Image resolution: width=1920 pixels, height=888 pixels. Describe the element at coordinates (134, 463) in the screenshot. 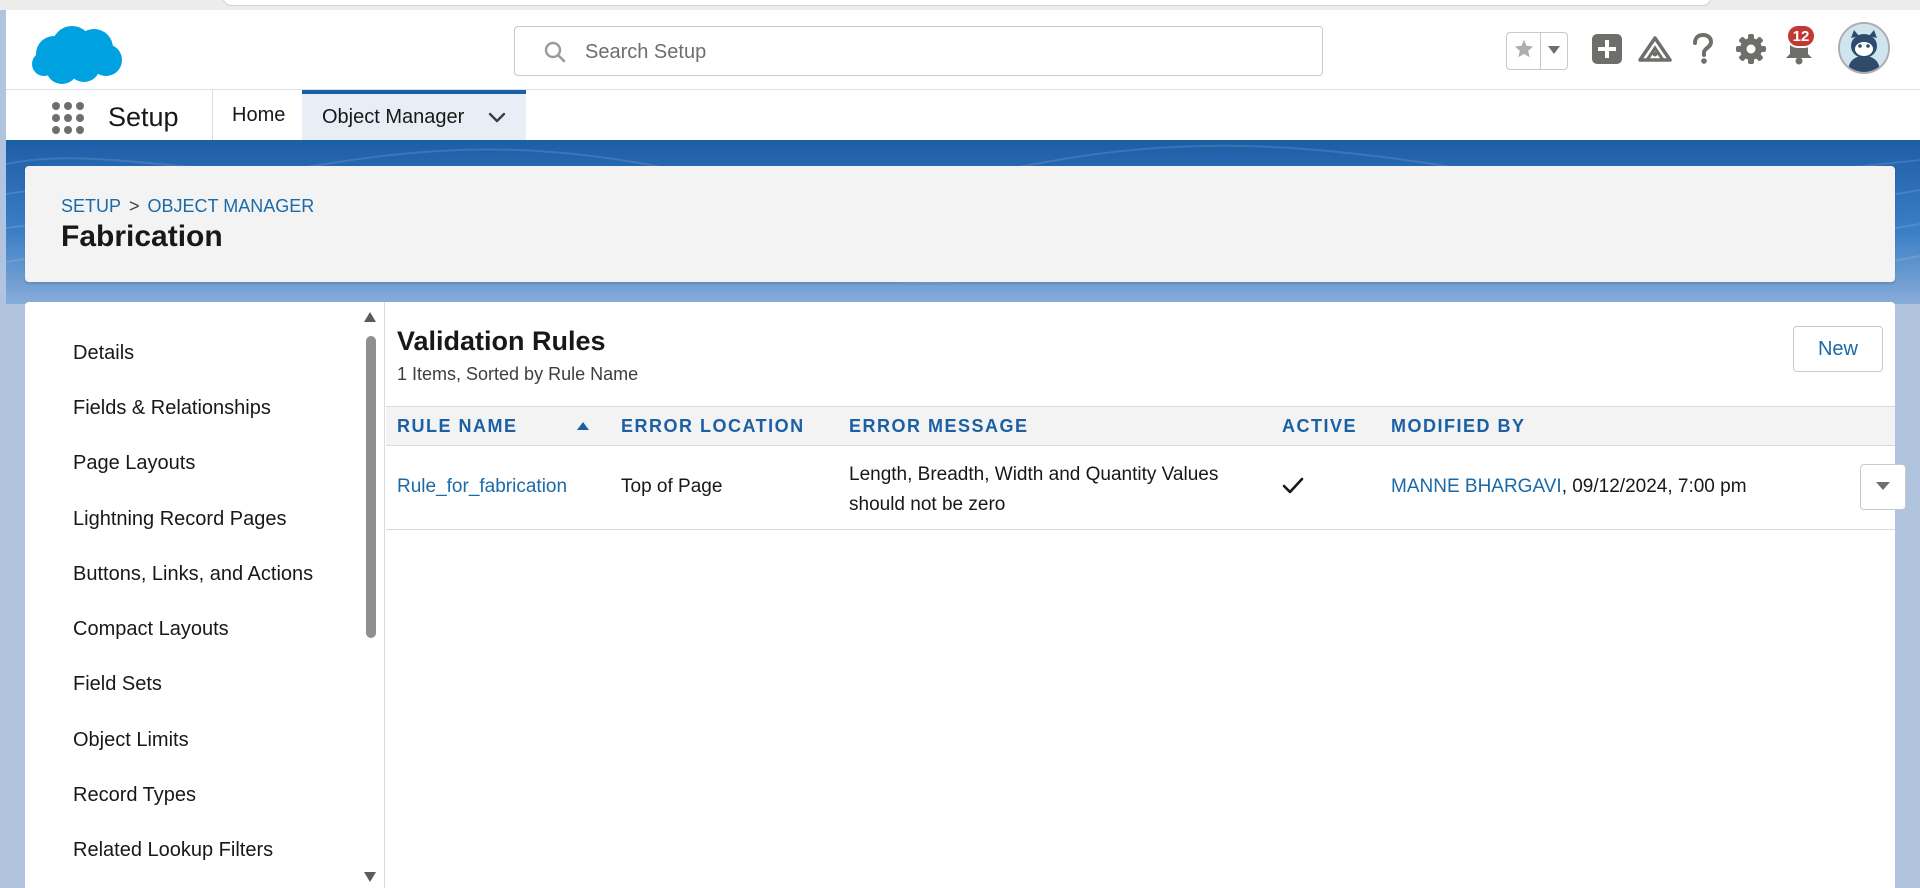

I see `sidebar-item-page-layouts: Page Layouts` at that location.